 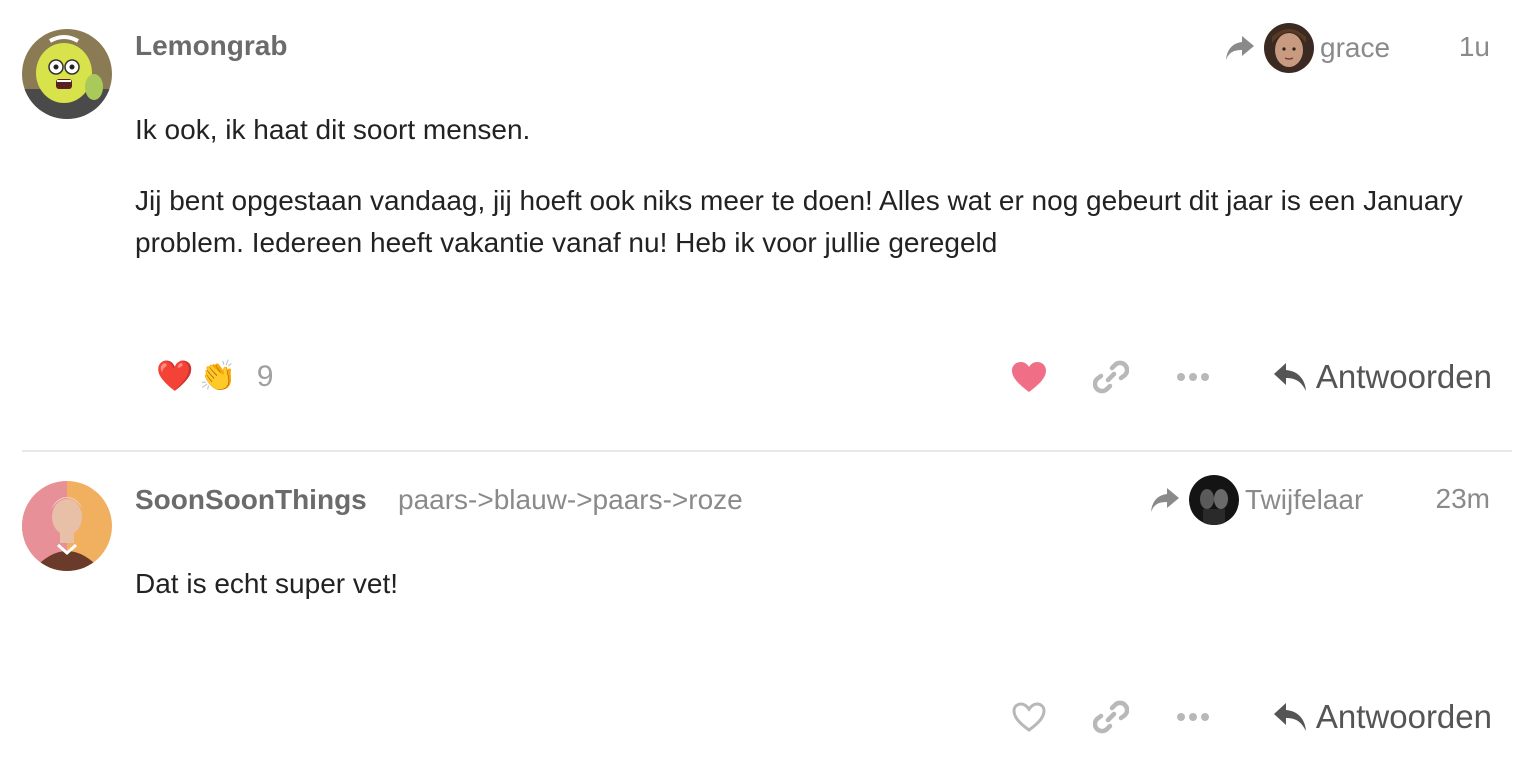 What do you see at coordinates (1474, 47) in the screenshot?
I see `post-date: 1u` at bounding box center [1474, 47].